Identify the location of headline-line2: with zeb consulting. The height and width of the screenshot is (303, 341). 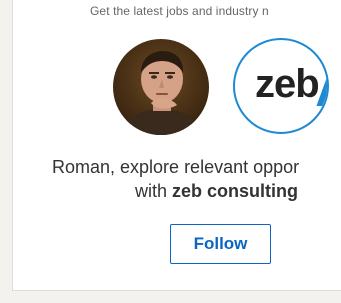
(216, 191).